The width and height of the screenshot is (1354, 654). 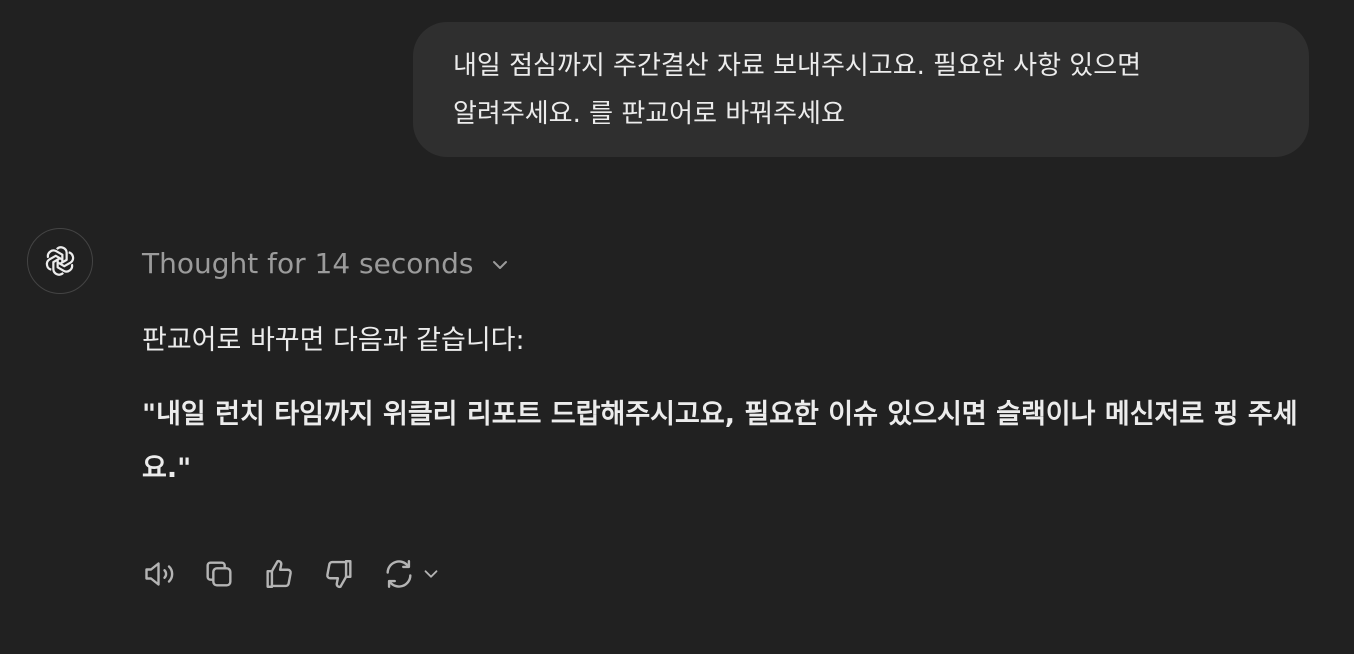 I want to click on good-response-button, so click(x=292, y=574).